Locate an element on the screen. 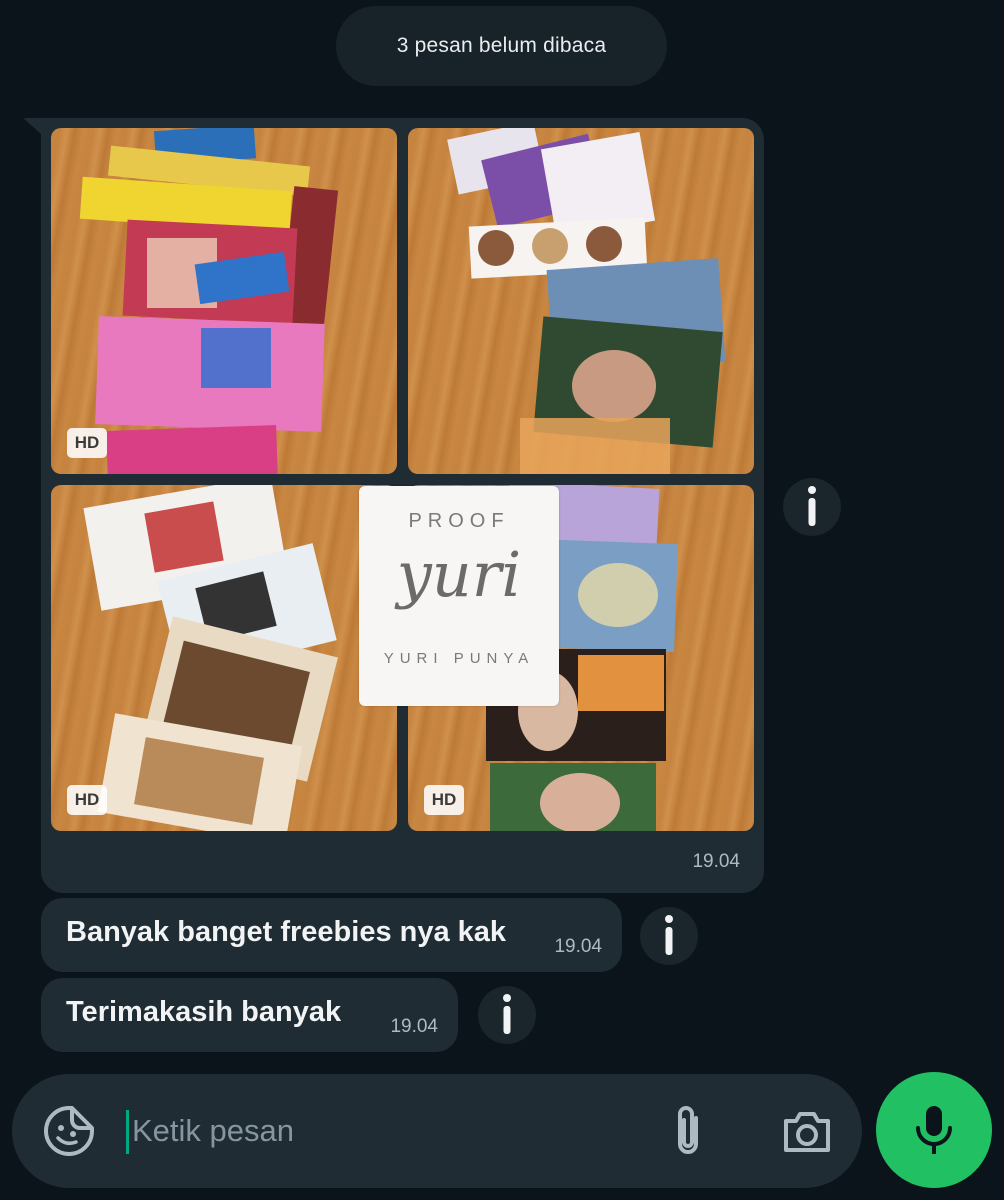 Image resolution: width=1004 pixels, height=1200 pixels. sticker-icon is located at coordinates (69, 1131).